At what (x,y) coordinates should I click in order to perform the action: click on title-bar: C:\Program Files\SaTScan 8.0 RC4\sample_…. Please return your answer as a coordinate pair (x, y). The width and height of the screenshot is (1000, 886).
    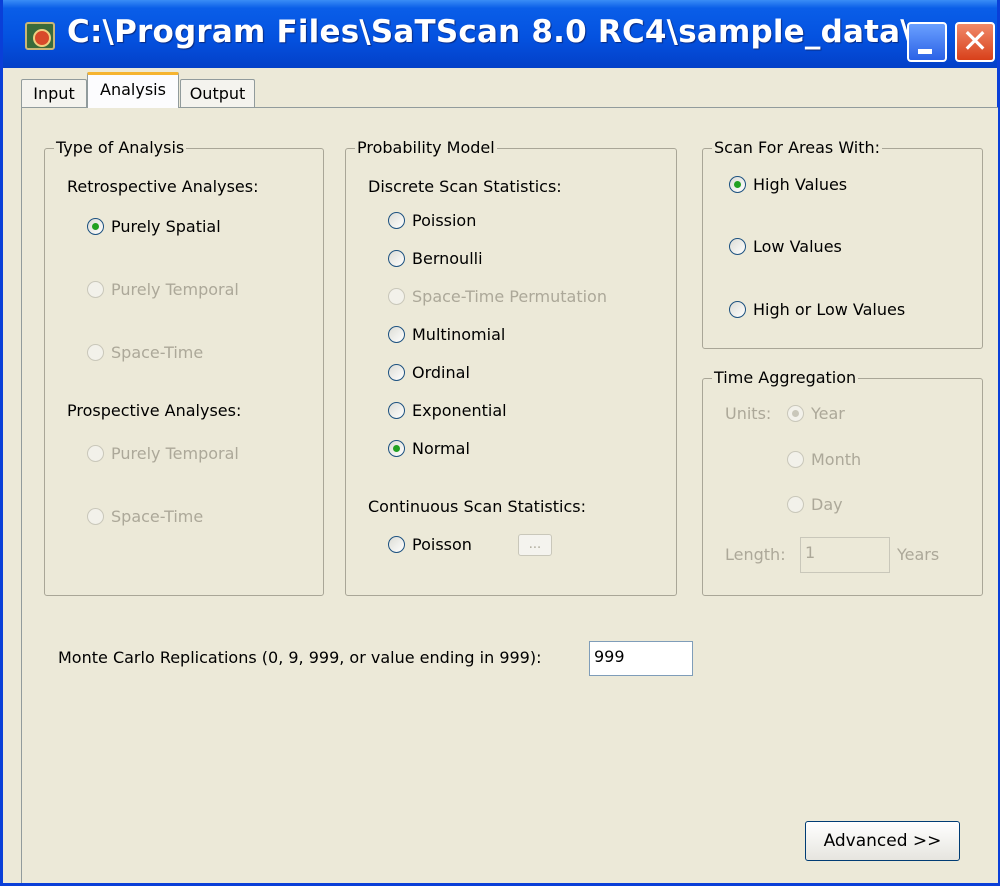
    Looking at the image, I should click on (500, 34).